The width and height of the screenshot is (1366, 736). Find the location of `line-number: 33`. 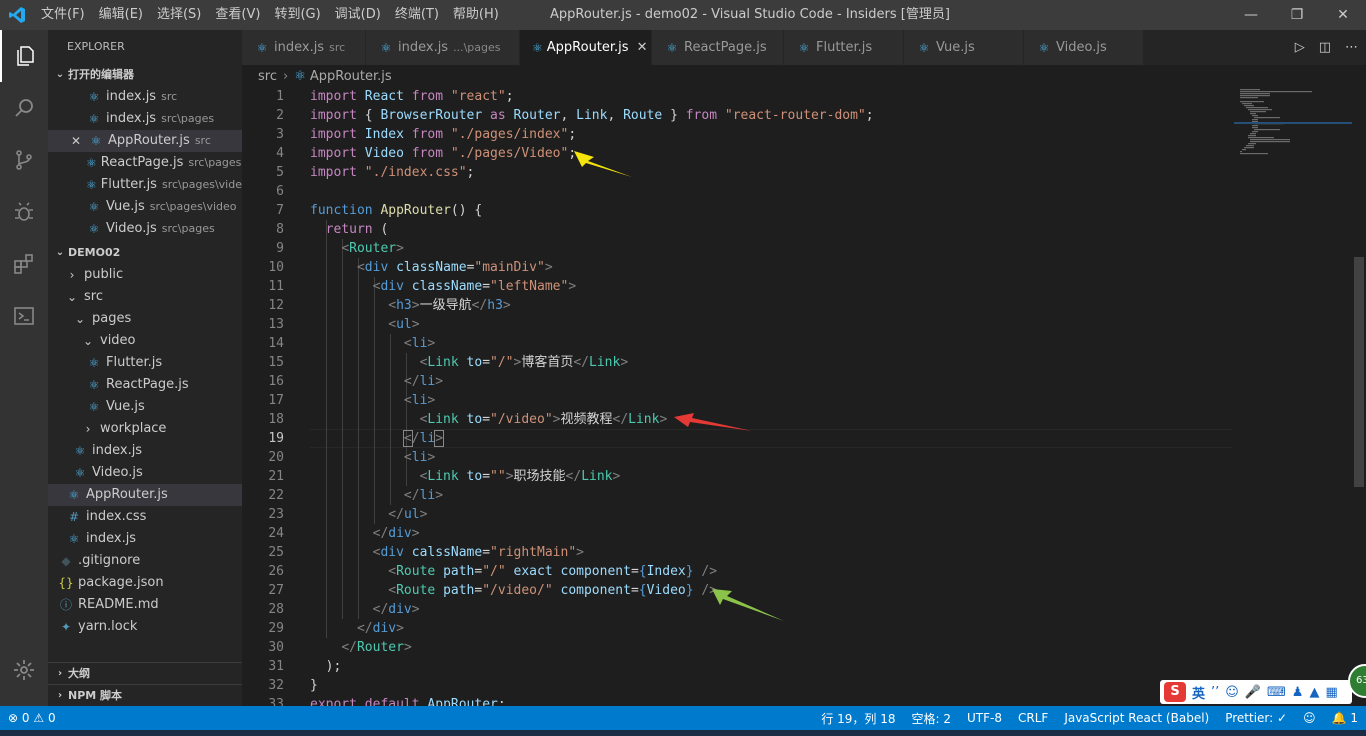

line-number: 33 is located at coordinates (276, 701).